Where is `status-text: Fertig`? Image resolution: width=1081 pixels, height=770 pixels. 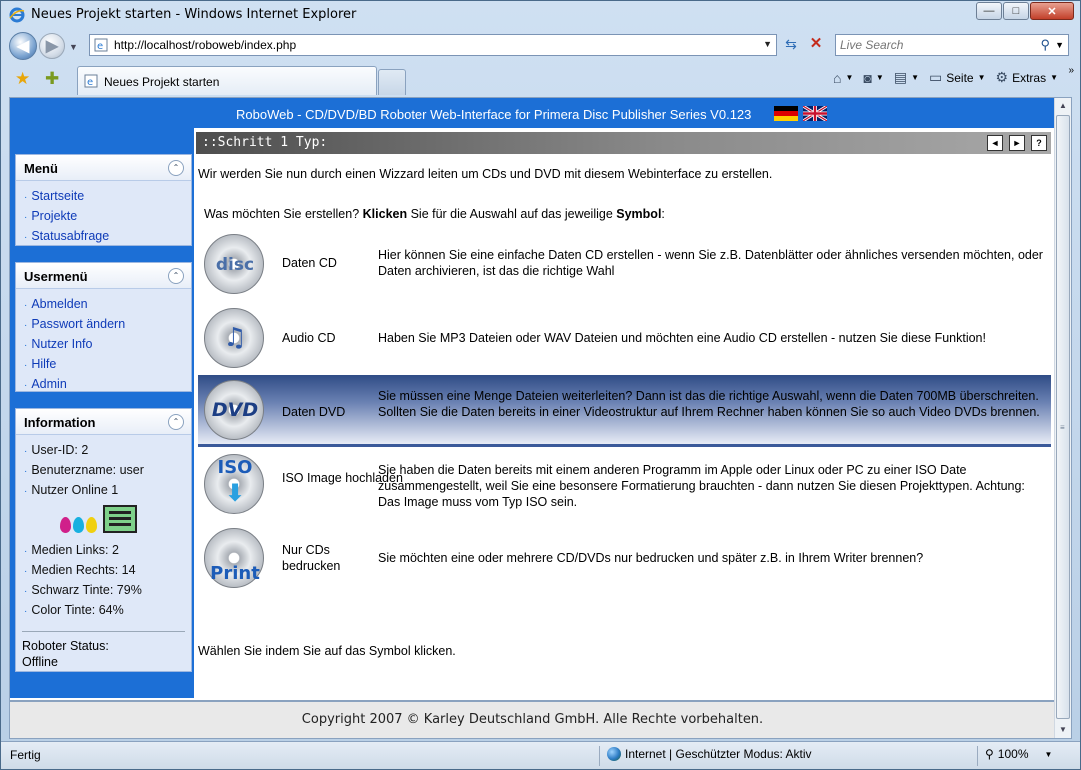
status-text: Fertig is located at coordinates (25, 755).